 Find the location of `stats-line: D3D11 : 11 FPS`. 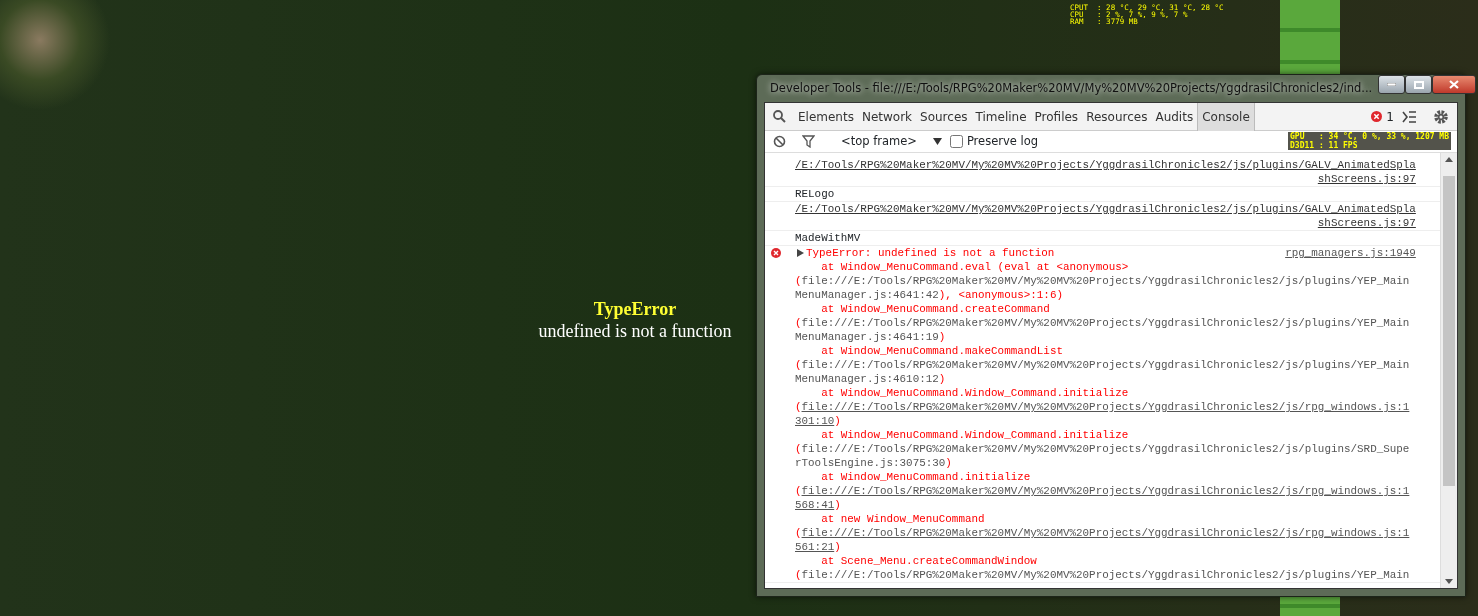

stats-line: D3D11 : 11 FPS is located at coordinates (1324, 145).